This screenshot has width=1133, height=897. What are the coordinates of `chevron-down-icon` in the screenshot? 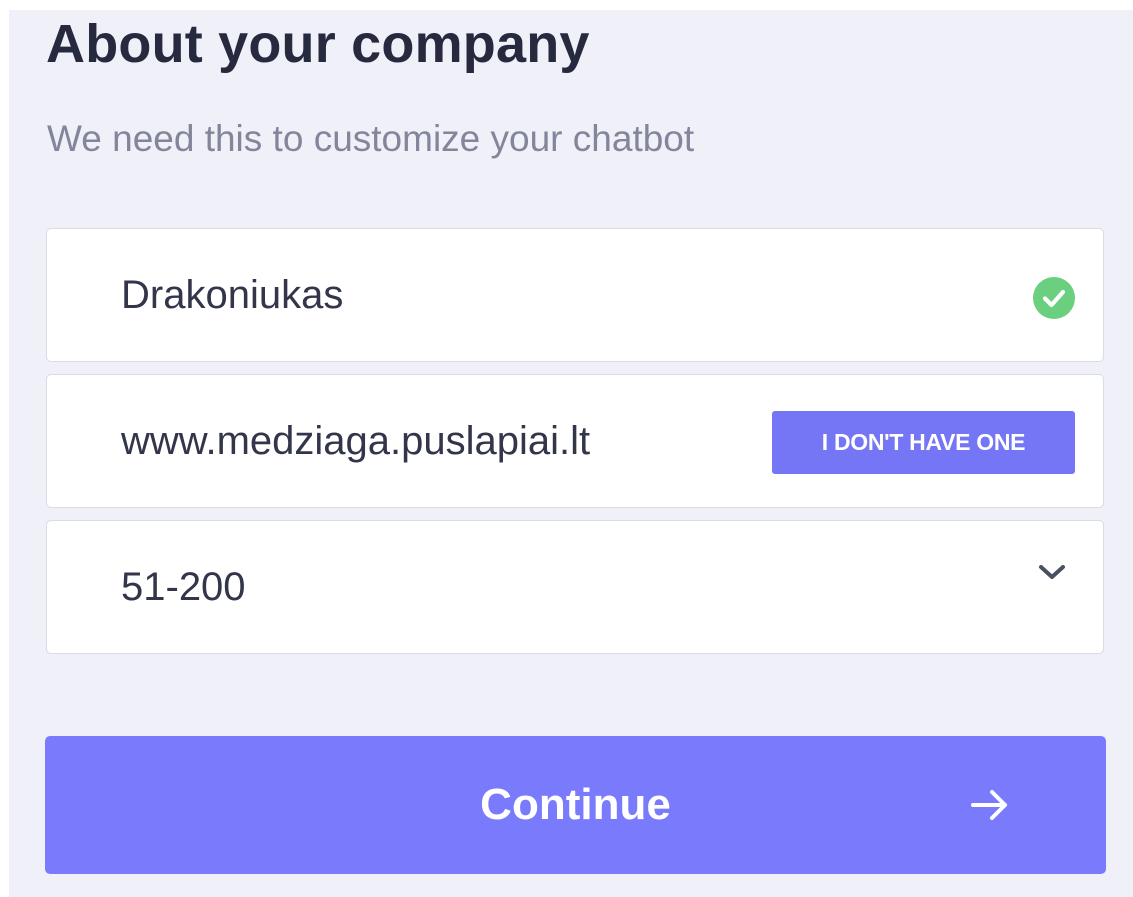 It's located at (1052, 573).